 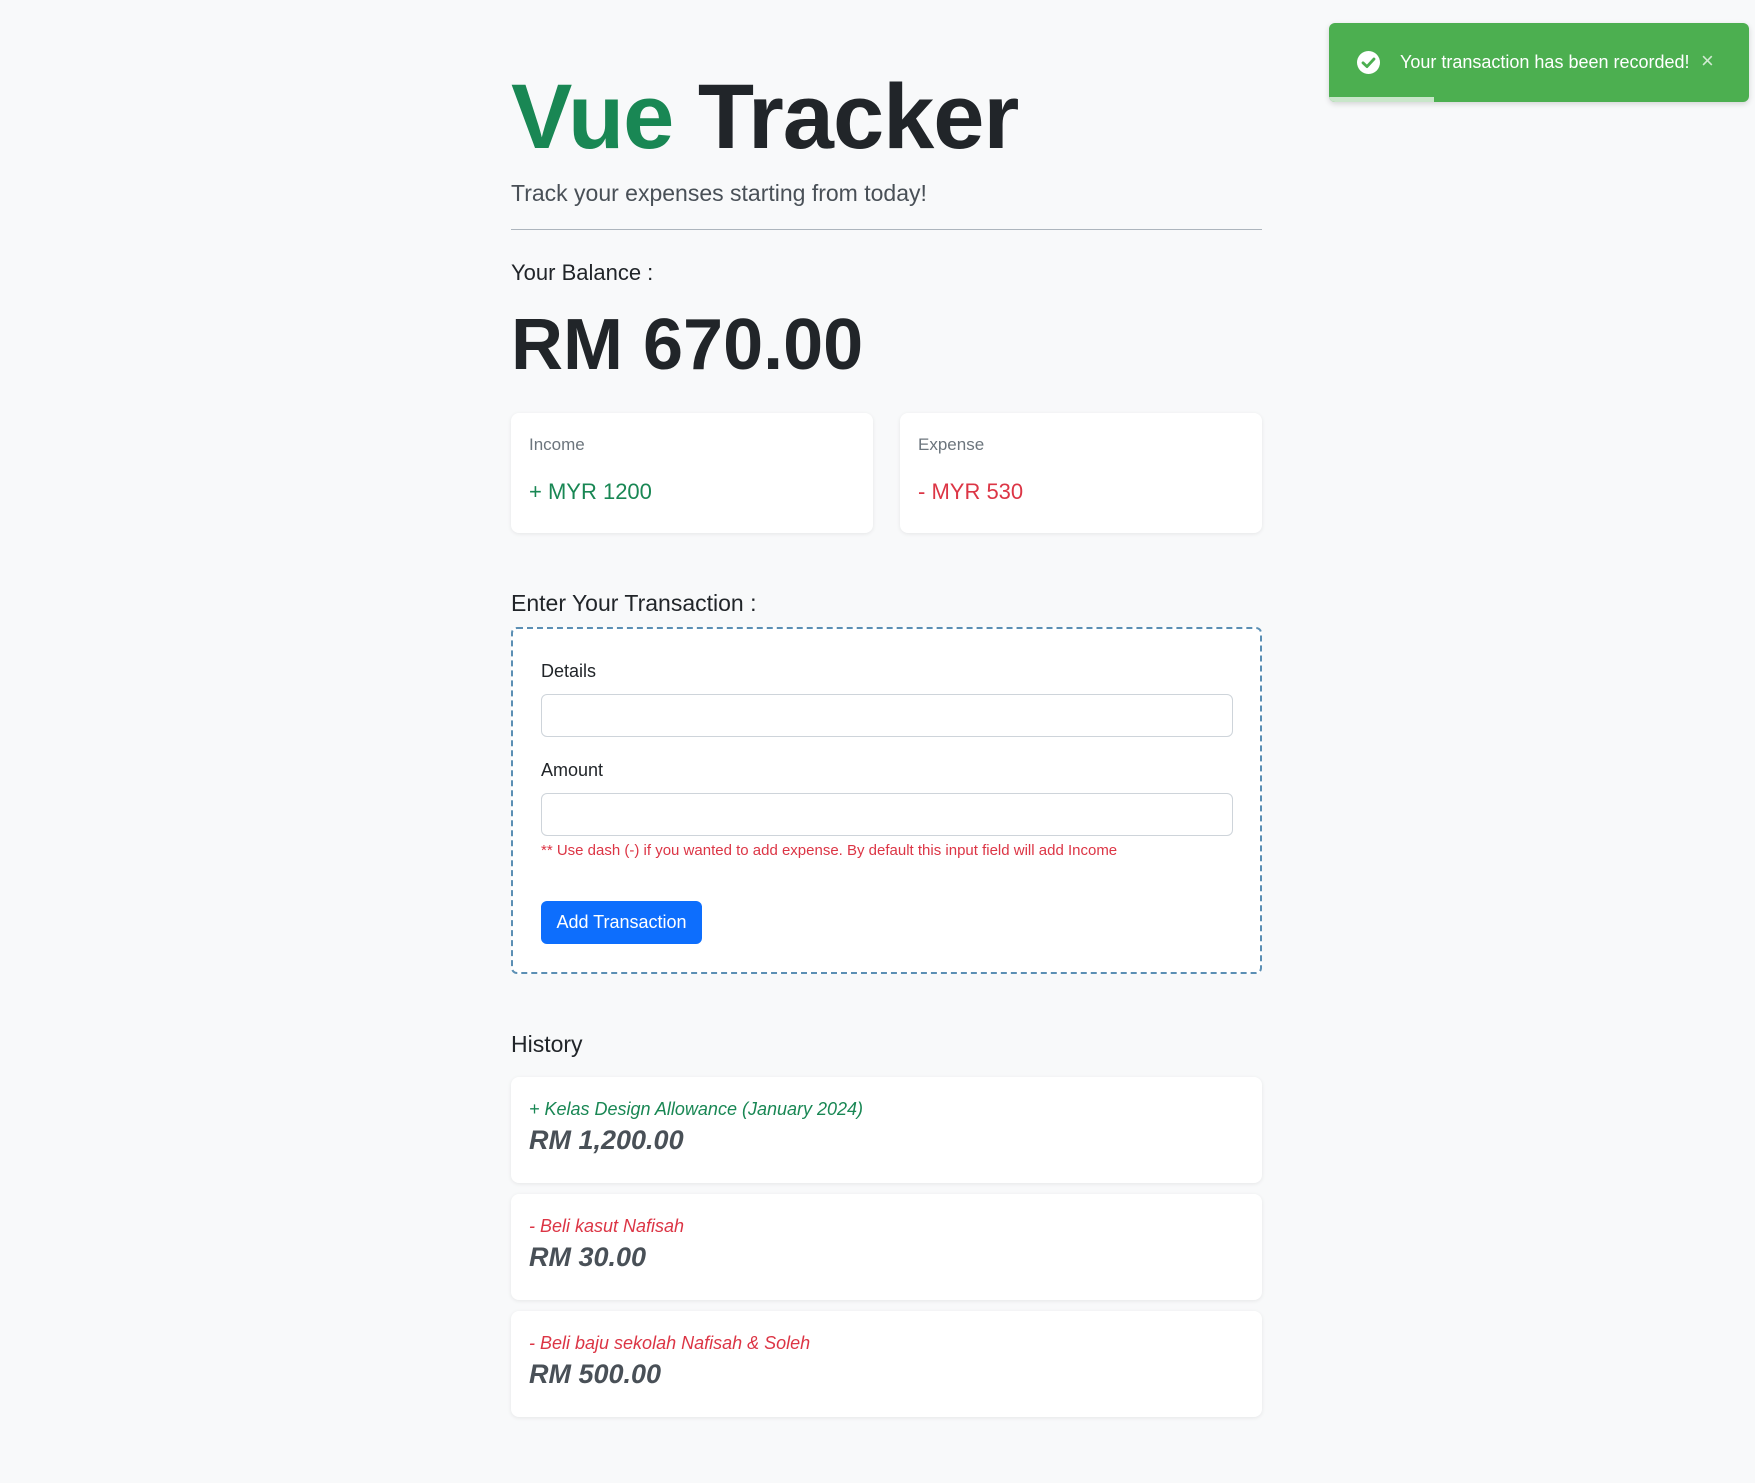 I want to click on history-item-amount: RM 500.00, so click(x=595, y=1374).